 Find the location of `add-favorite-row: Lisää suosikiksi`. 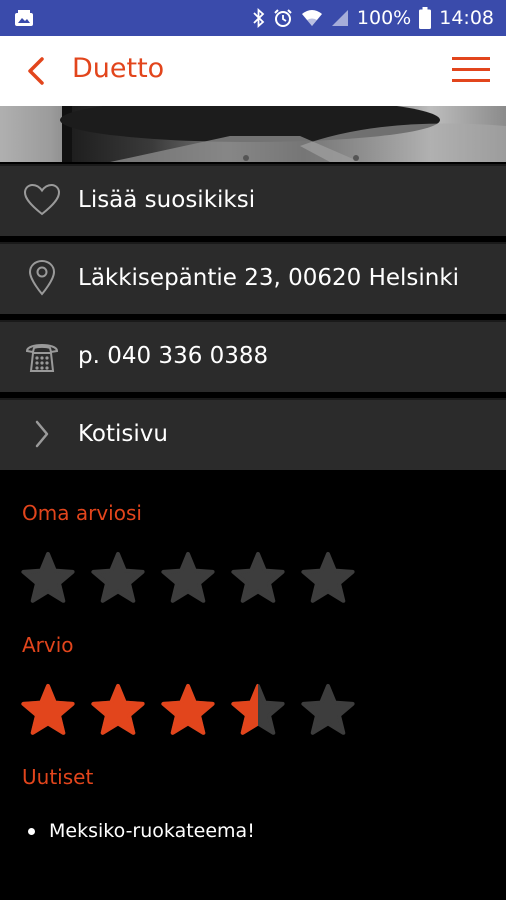

add-favorite-row: Lisää suosikiksi is located at coordinates (253, 200).